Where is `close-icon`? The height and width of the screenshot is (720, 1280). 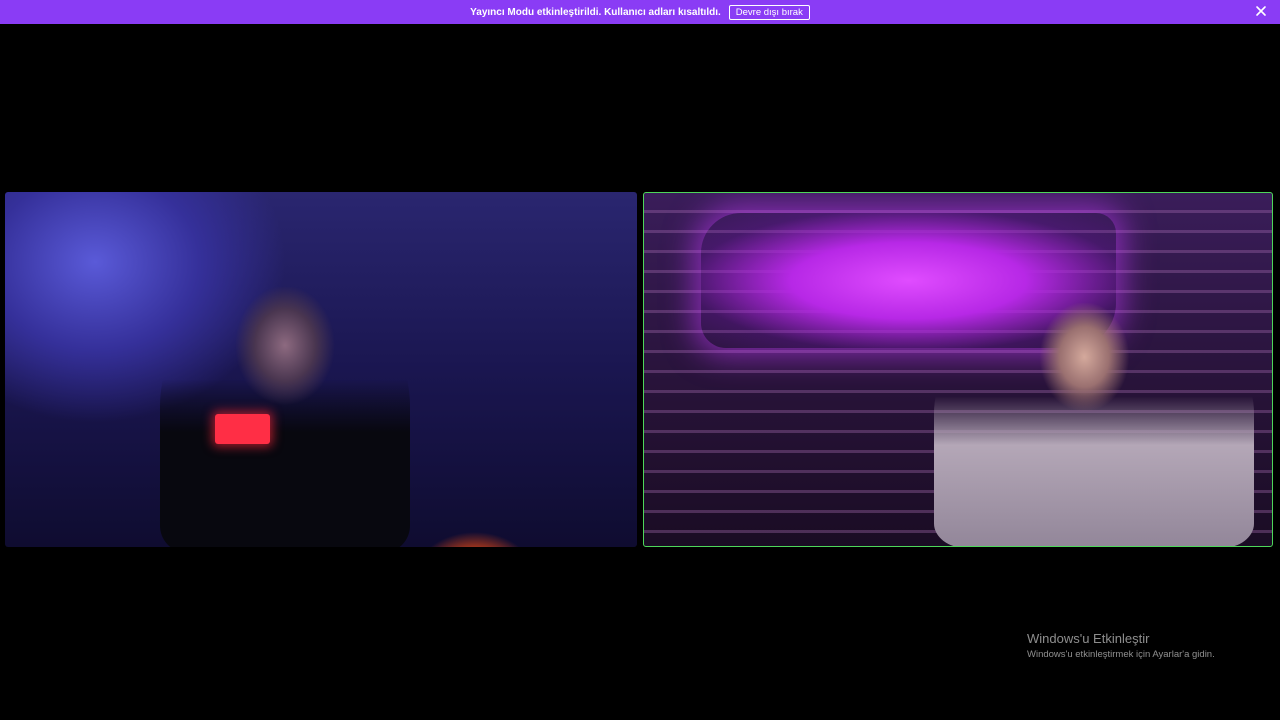
close-icon is located at coordinates (1261, 11).